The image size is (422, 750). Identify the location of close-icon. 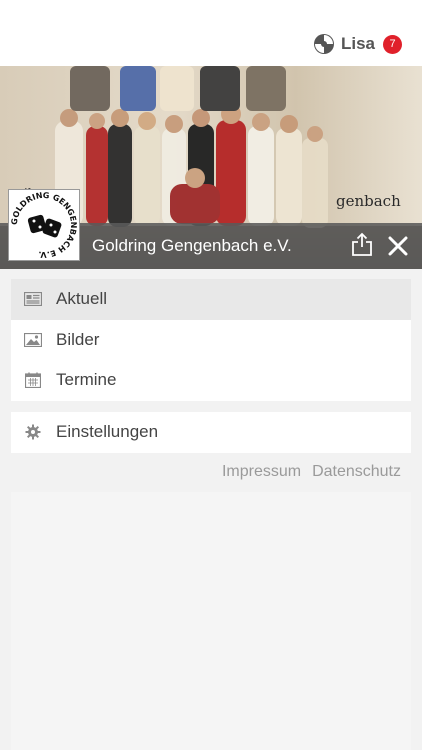
(398, 246).